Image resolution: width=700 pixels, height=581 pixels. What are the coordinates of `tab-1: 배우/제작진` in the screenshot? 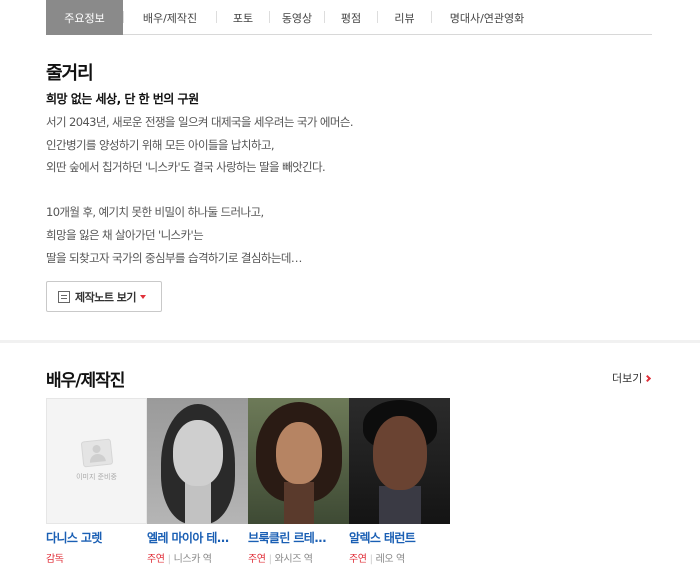 It's located at (170, 17).